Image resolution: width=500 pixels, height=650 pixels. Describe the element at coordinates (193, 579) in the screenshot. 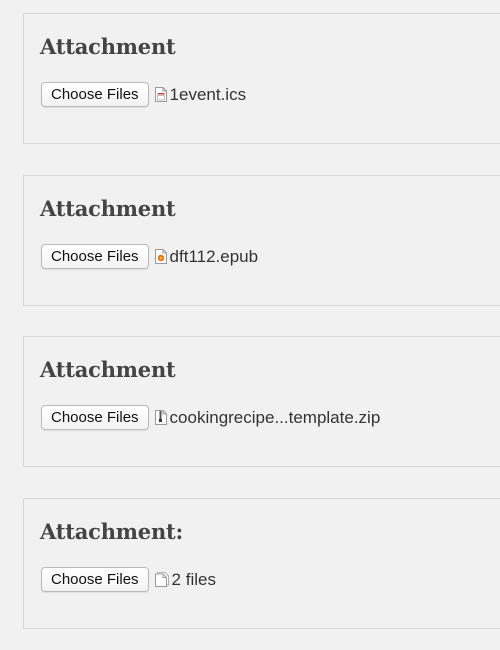

I see `selected-file-label: 2 files` at that location.